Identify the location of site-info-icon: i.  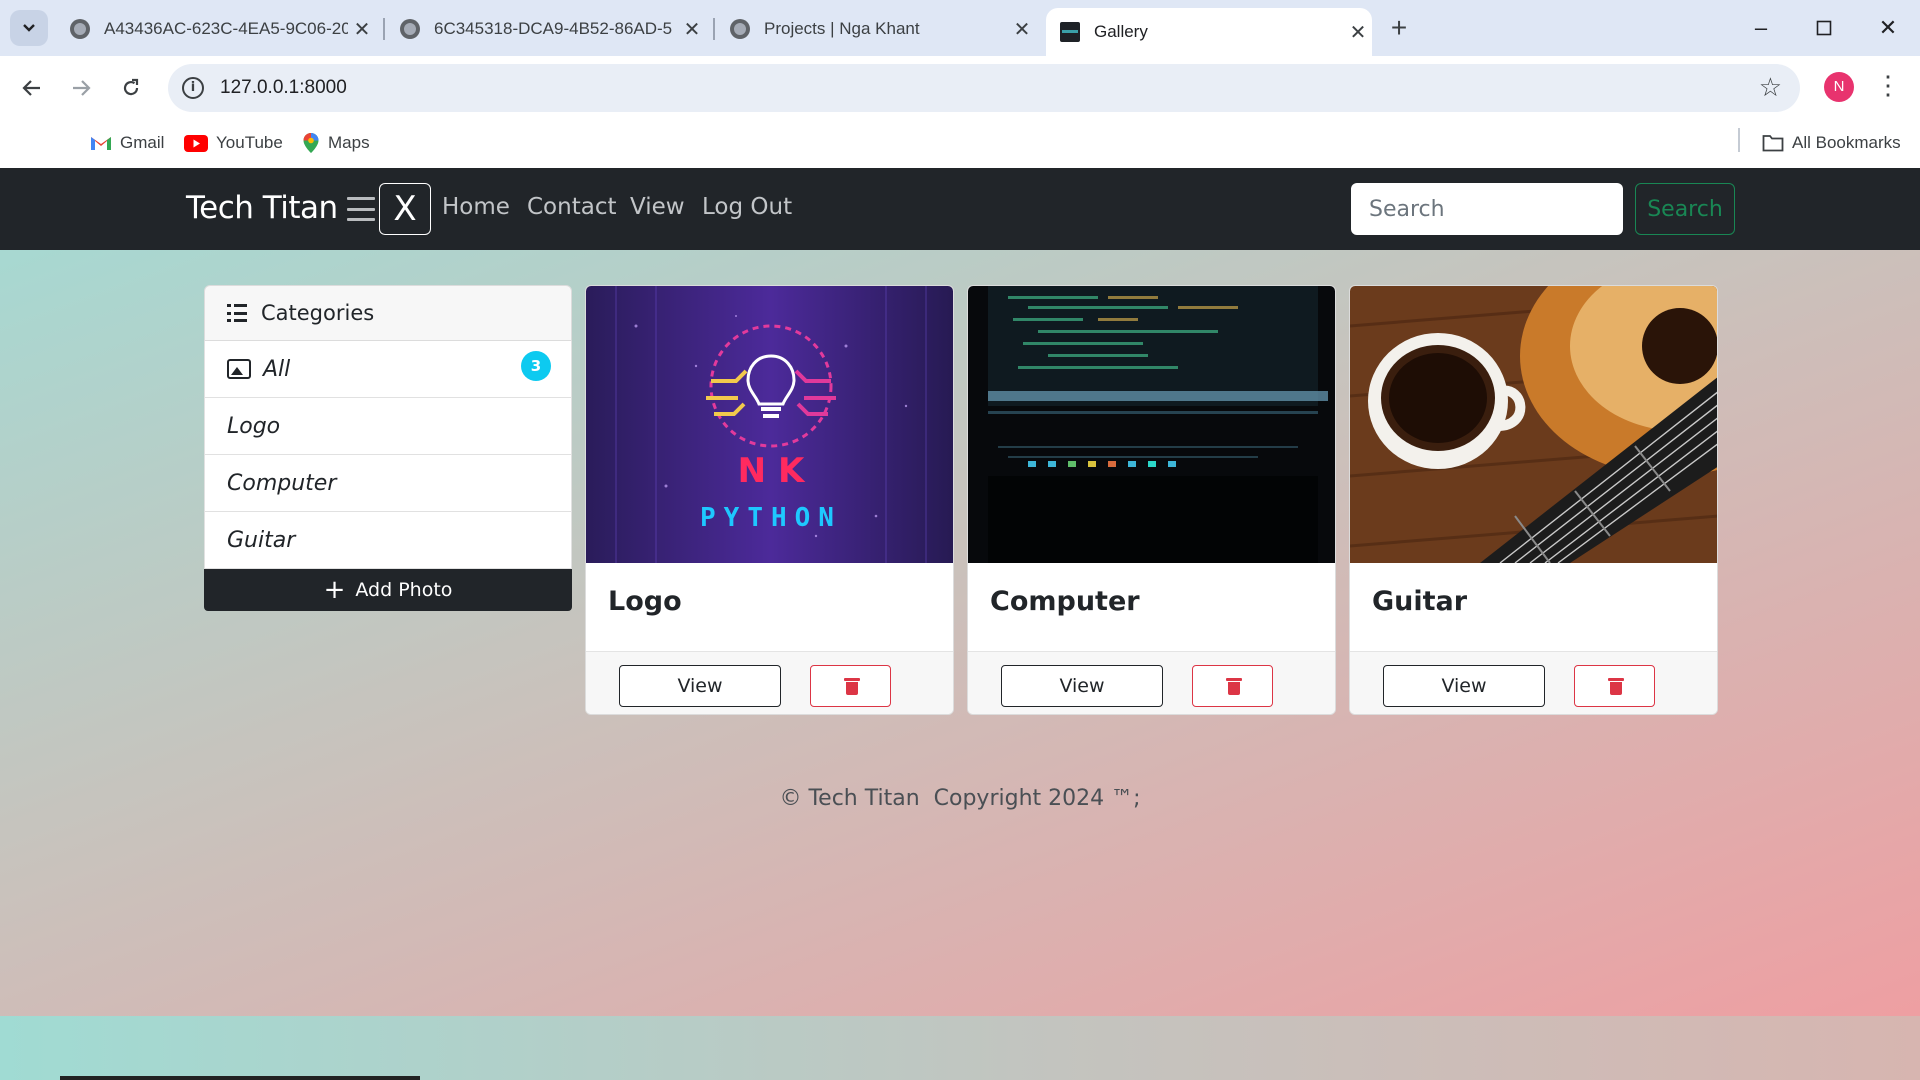
(193, 88).